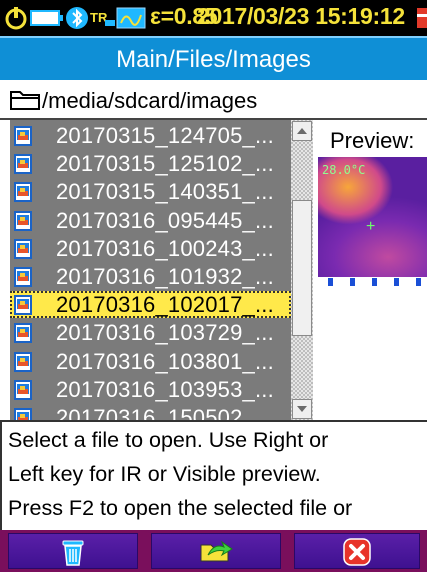 This screenshot has width=427, height=572. I want to click on preview-thumbnail: 28.0°C +, so click(372, 222).